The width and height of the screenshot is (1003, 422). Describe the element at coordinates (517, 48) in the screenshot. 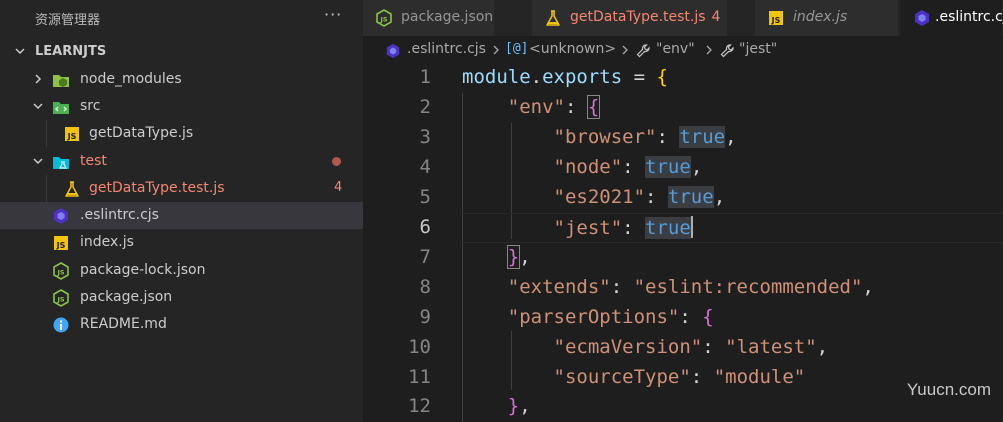

I see `symbol-variable-icon: [@]` at that location.